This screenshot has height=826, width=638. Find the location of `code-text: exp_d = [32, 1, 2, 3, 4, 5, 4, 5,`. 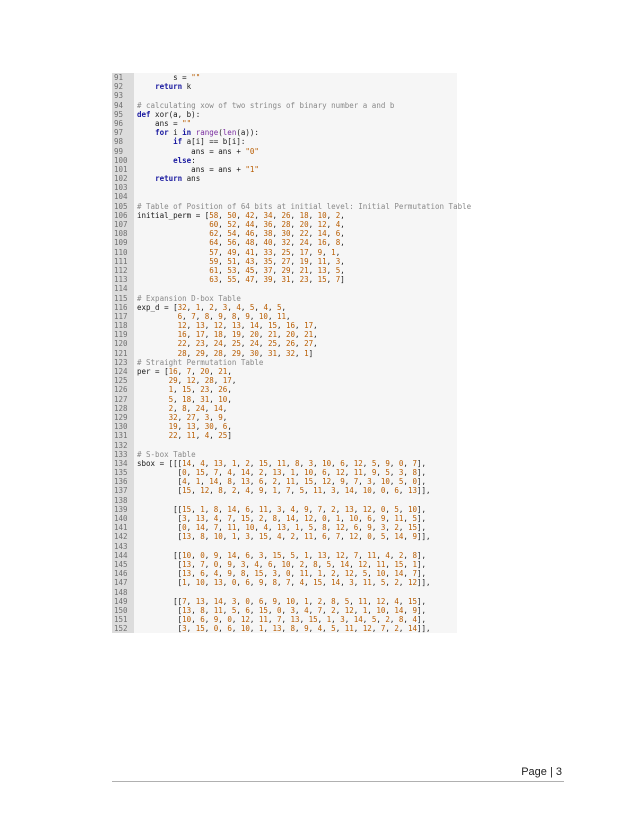

code-text: exp_d = [32, 1, 2, 3, 4, 5, 4, 5, is located at coordinates (212, 307).